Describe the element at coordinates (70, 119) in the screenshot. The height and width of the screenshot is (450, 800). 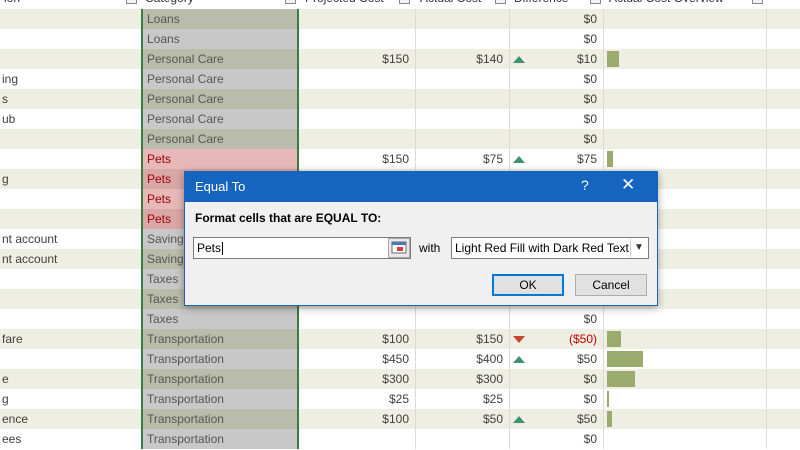
I see `cell-description: ub` at that location.